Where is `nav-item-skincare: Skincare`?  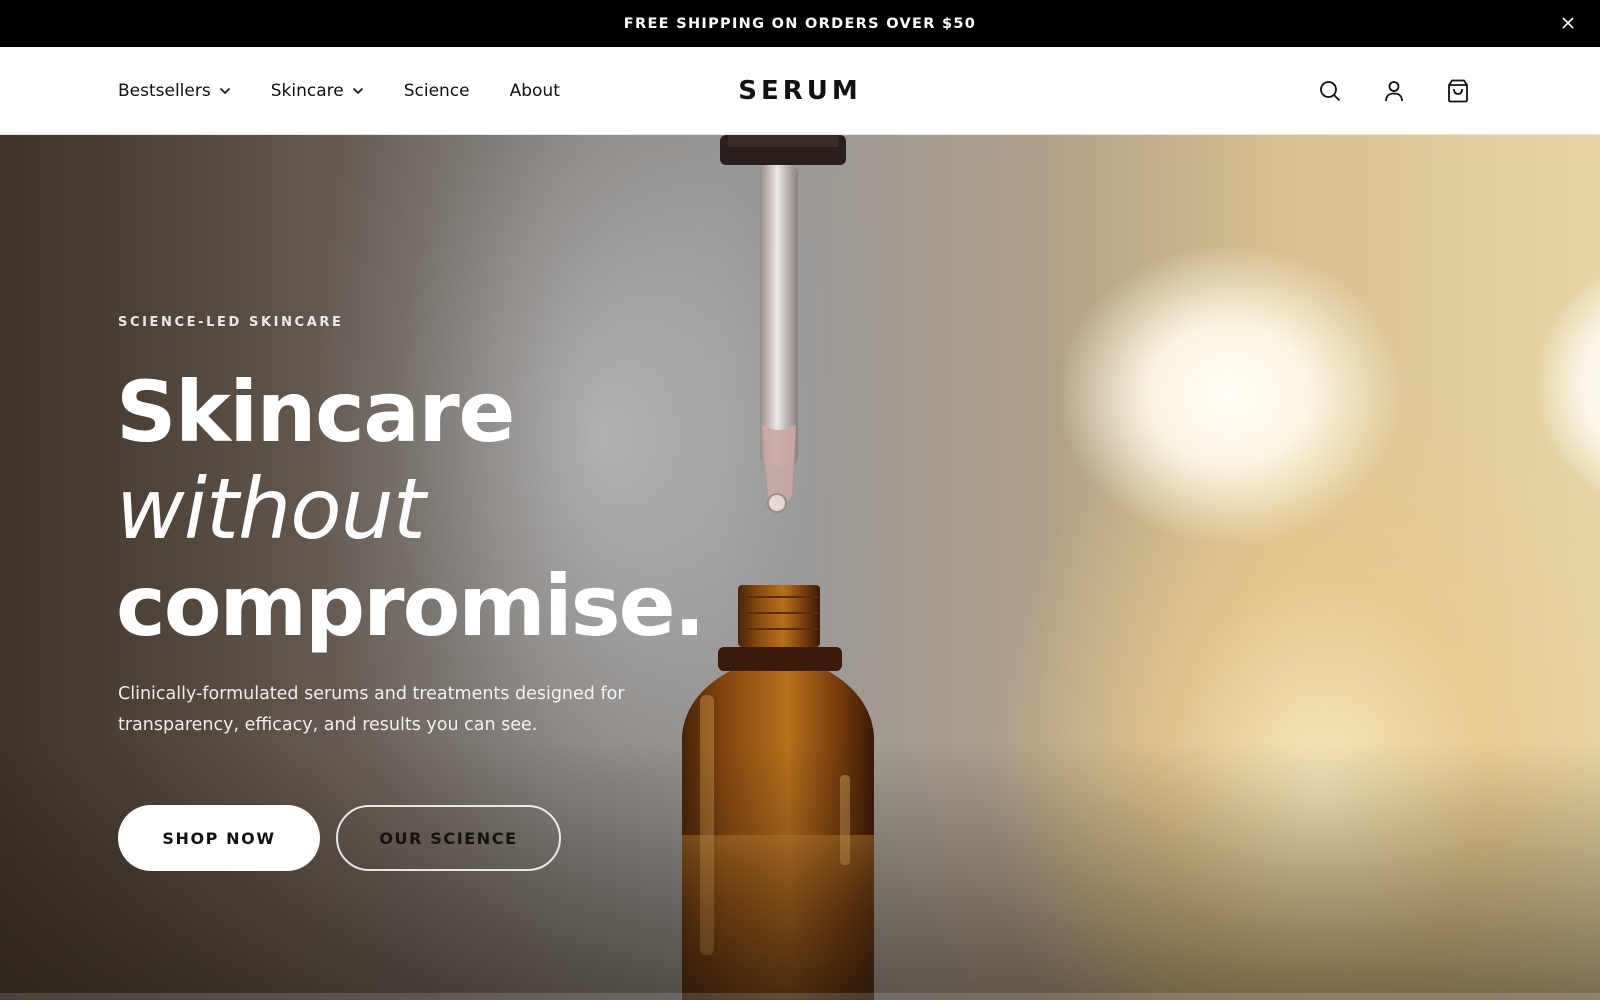
nav-item-skincare: Skincare is located at coordinates (317, 91).